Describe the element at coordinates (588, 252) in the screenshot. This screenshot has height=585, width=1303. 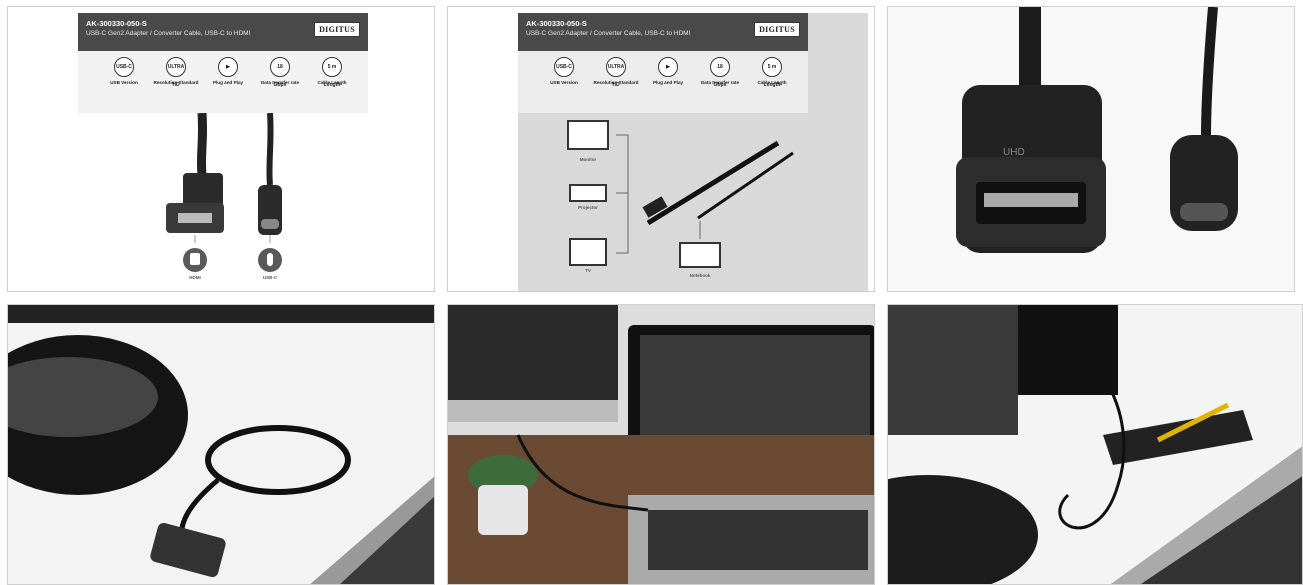
I see `tv-icon` at that location.